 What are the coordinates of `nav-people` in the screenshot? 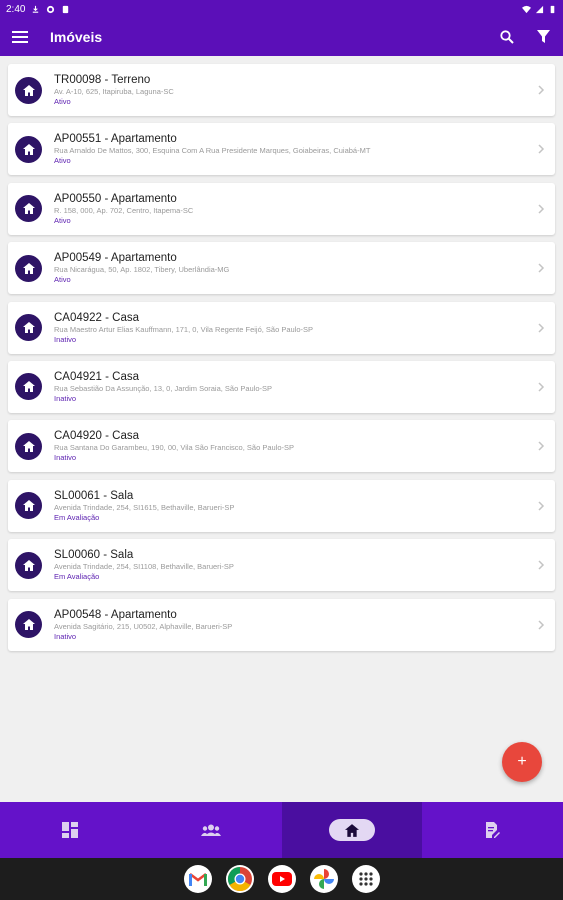 It's located at (211, 830).